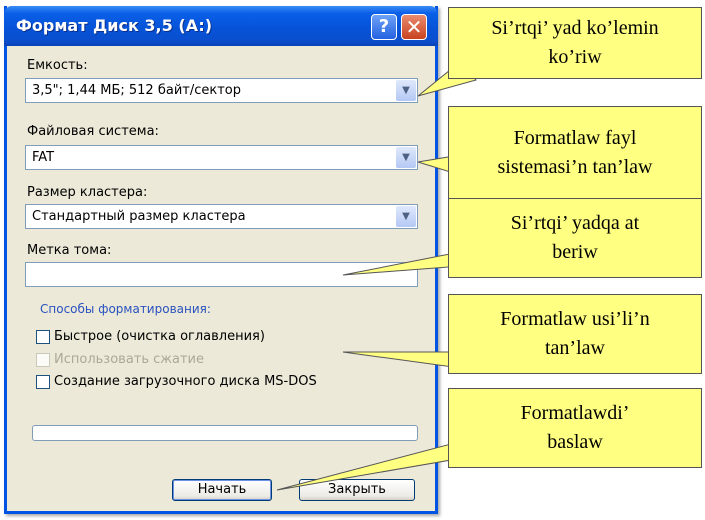 The width and height of the screenshot is (705, 520). Describe the element at coordinates (575, 428) in the screenshot. I see `callout-start-format: Formatlawdi’ baslaw` at that location.